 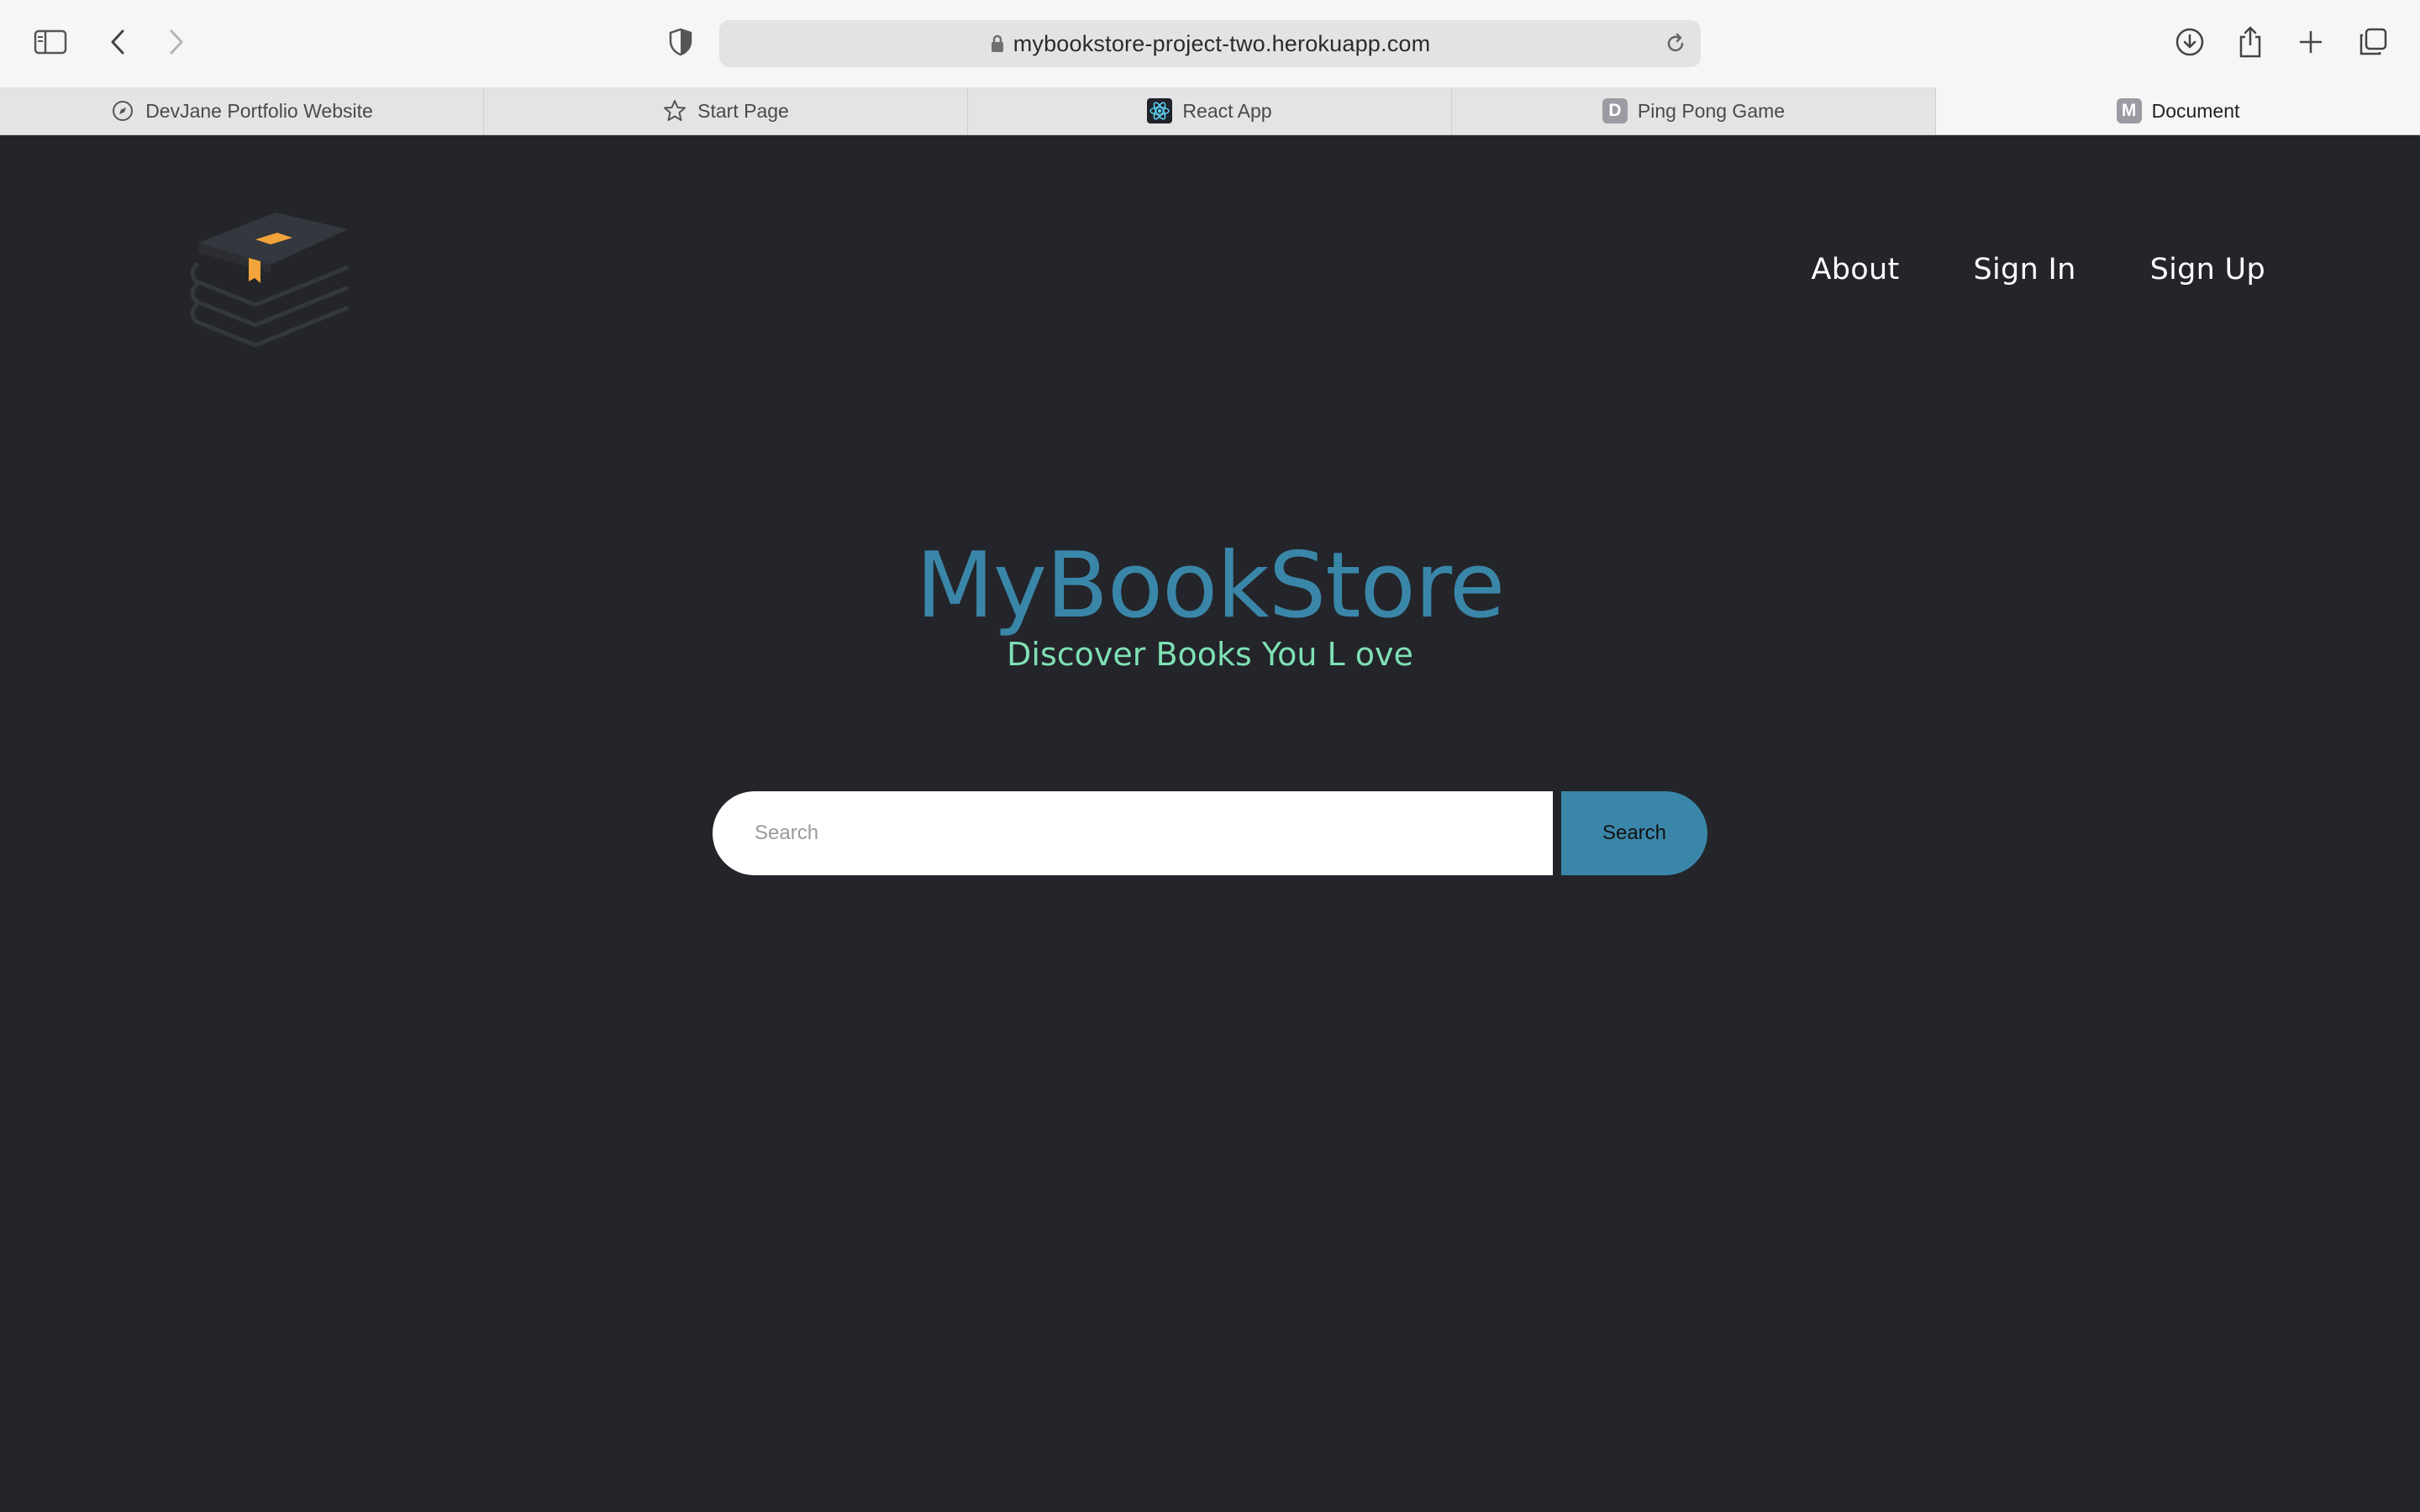 I want to click on tab-devjane-portfolio: DevJane Portfolio Website, so click(x=242, y=110).